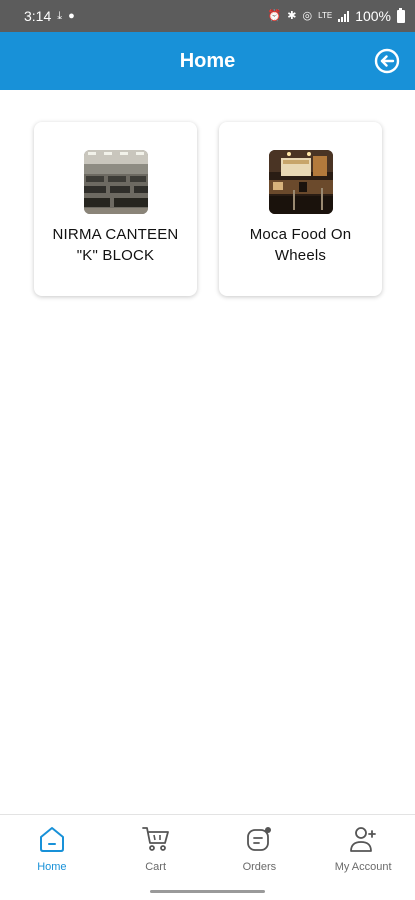  I want to click on canteen-card: Moca Food On Wheels, so click(300, 209).